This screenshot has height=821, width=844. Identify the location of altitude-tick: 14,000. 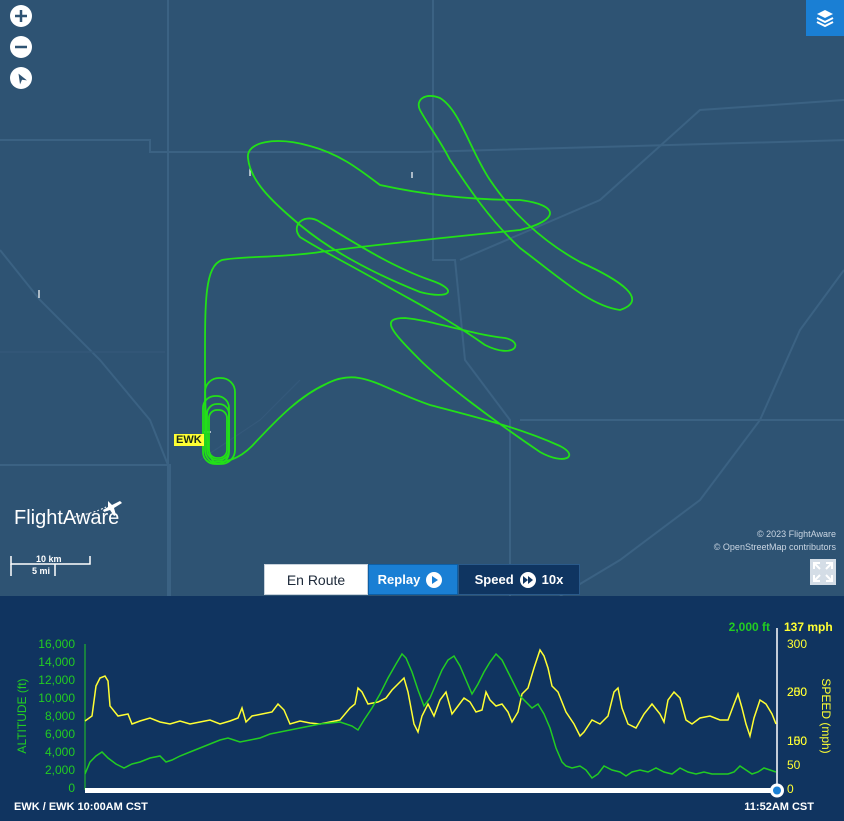
(56, 662).